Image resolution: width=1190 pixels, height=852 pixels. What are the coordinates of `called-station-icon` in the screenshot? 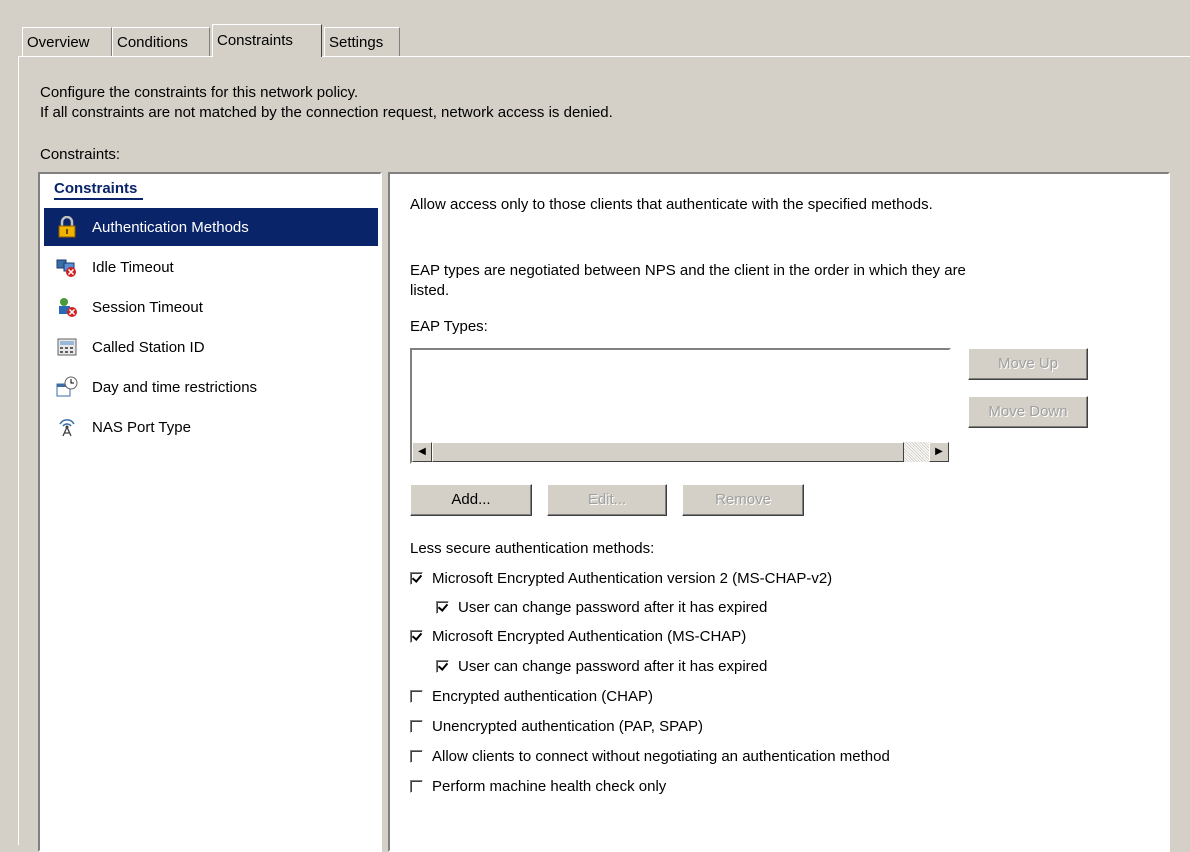 It's located at (67, 347).